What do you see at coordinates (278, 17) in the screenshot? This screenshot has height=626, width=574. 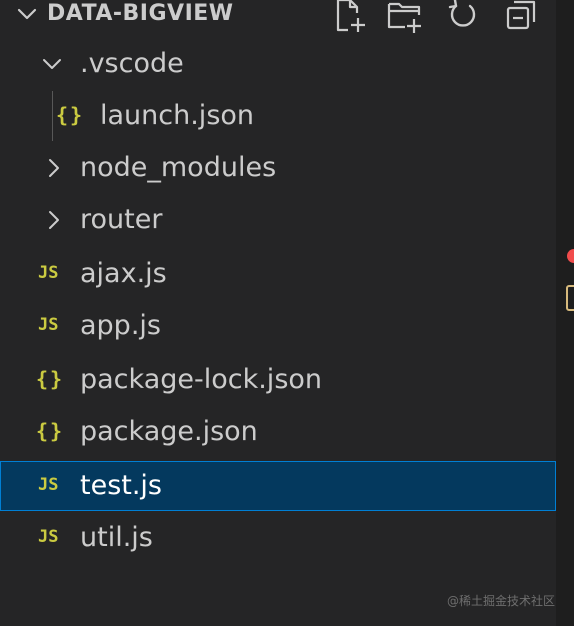 I see `explorer-section-header: DATA-BIGVIEW` at bounding box center [278, 17].